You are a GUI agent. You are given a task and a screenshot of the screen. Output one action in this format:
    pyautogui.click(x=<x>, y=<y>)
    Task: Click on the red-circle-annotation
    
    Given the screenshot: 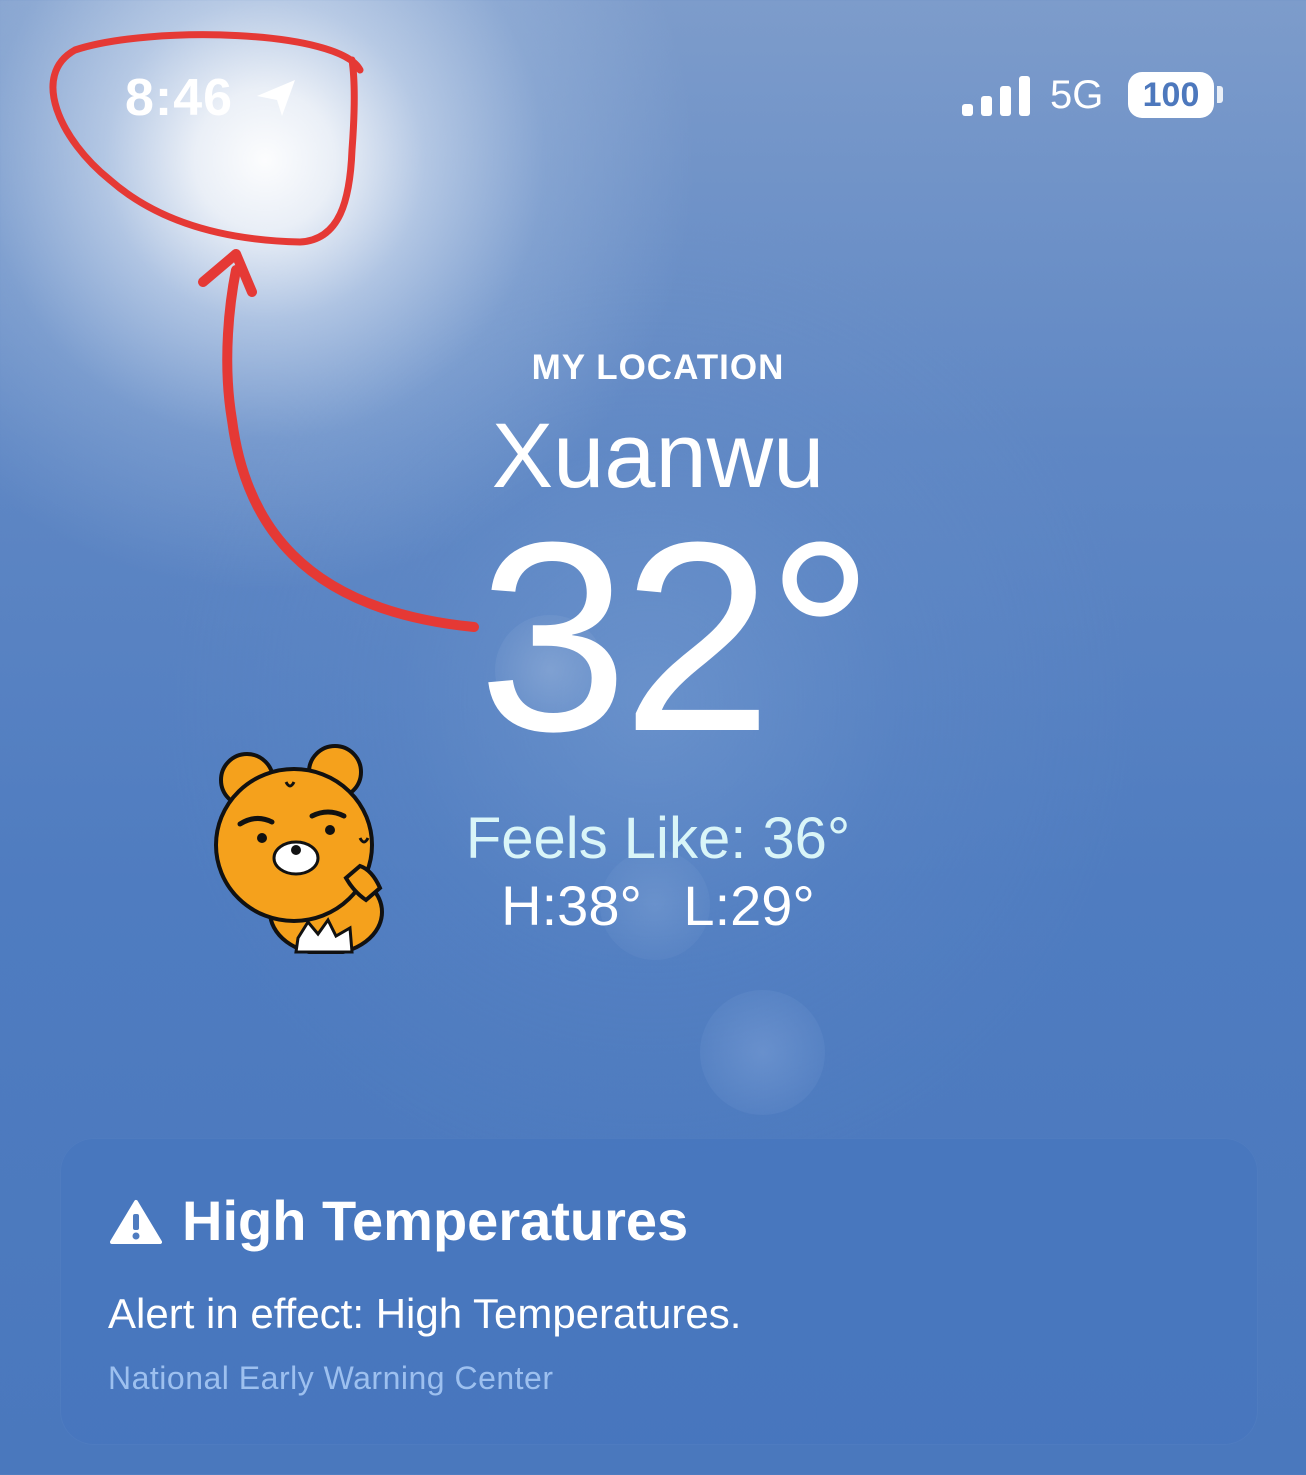 What is the action you would take?
    pyautogui.click(x=206, y=138)
    